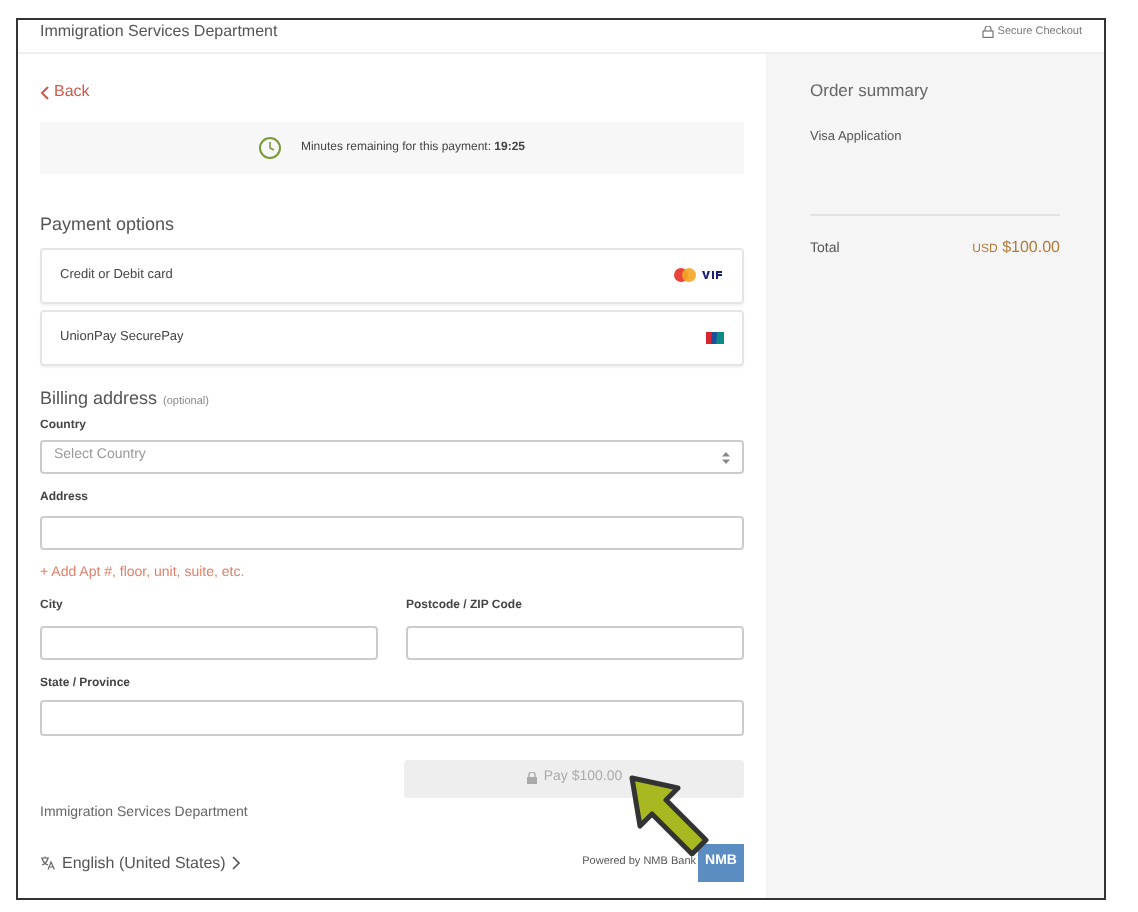  Describe the element at coordinates (715, 337) in the screenshot. I see `unionpay-icon` at that location.